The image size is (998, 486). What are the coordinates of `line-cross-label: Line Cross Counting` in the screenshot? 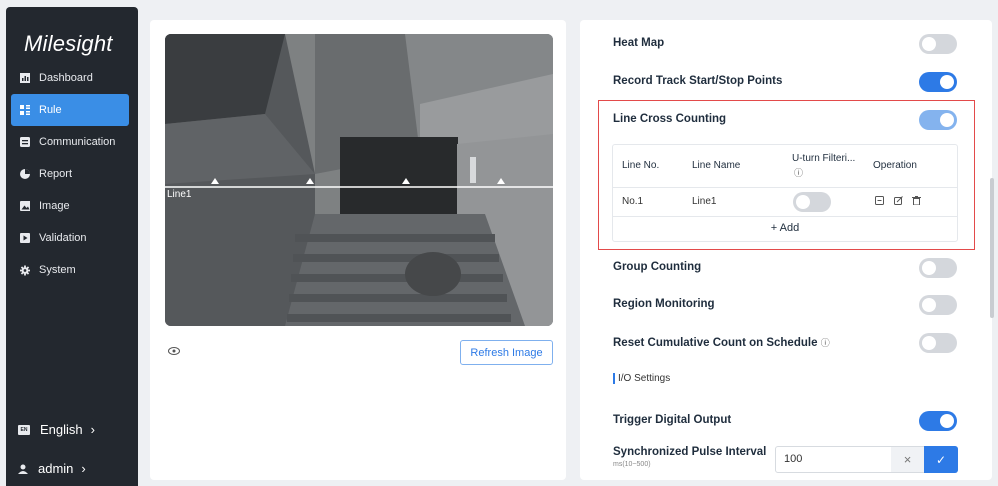 It's located at (670, 119).